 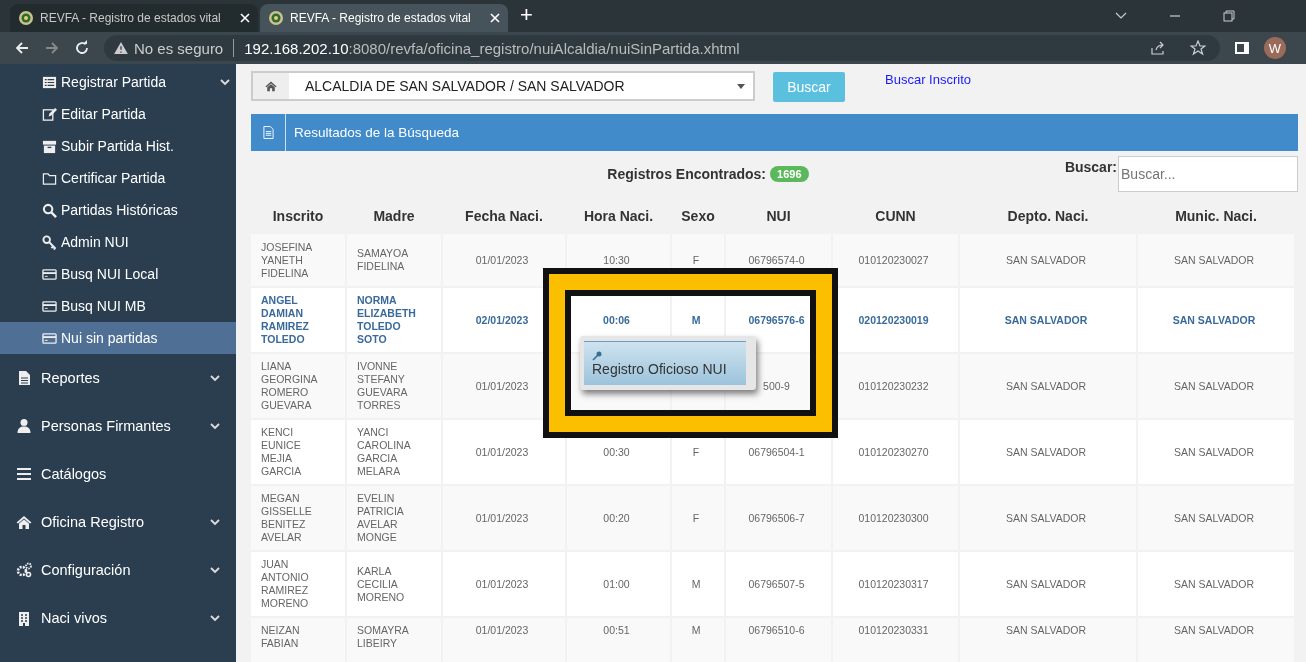 What do you see at coordinates (1158, 48) in the screenshot?
I see `share-icon` at bounding box center [1158, 48].